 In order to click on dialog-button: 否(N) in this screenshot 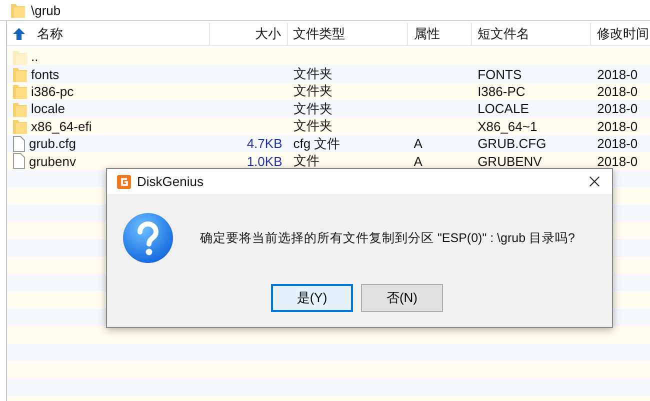, I will do `click(402, 298)`.